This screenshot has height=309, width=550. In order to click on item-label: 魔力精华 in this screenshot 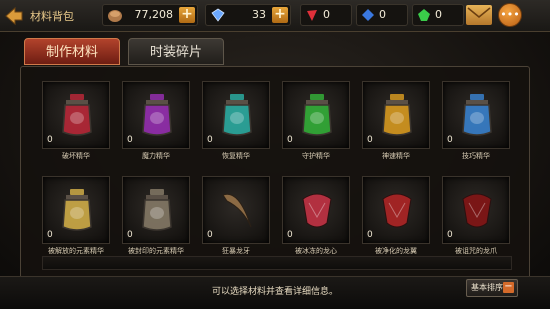, I will do `click(156, 156)`.